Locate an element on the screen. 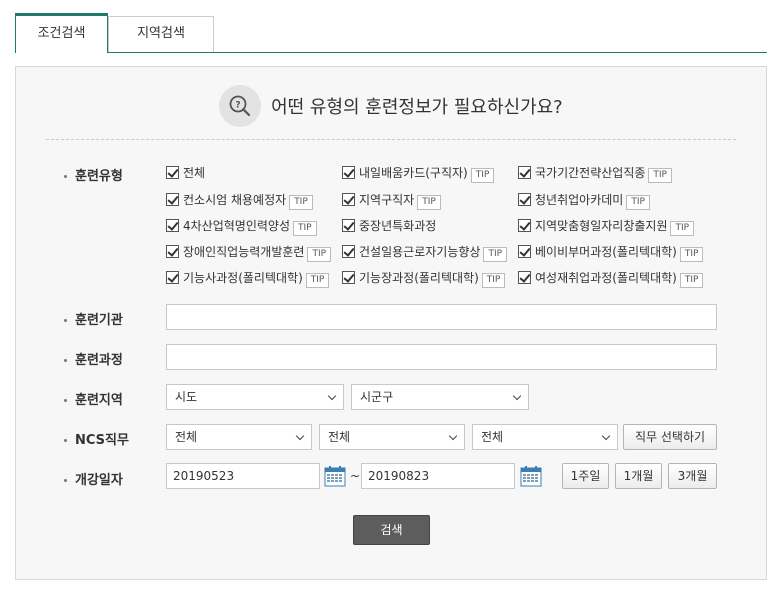 The width and height of the screenshot is (779, 594). search-question-icon: ? is located at coordinates (240, 106).